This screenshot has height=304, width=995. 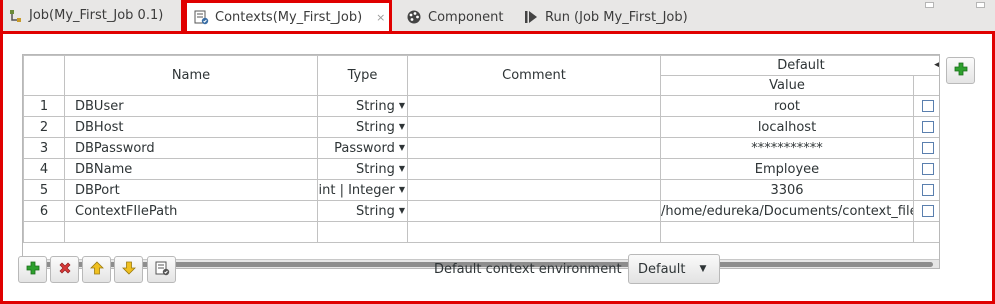 I want to click on delete-variable-button, so click(x=64, y=269).